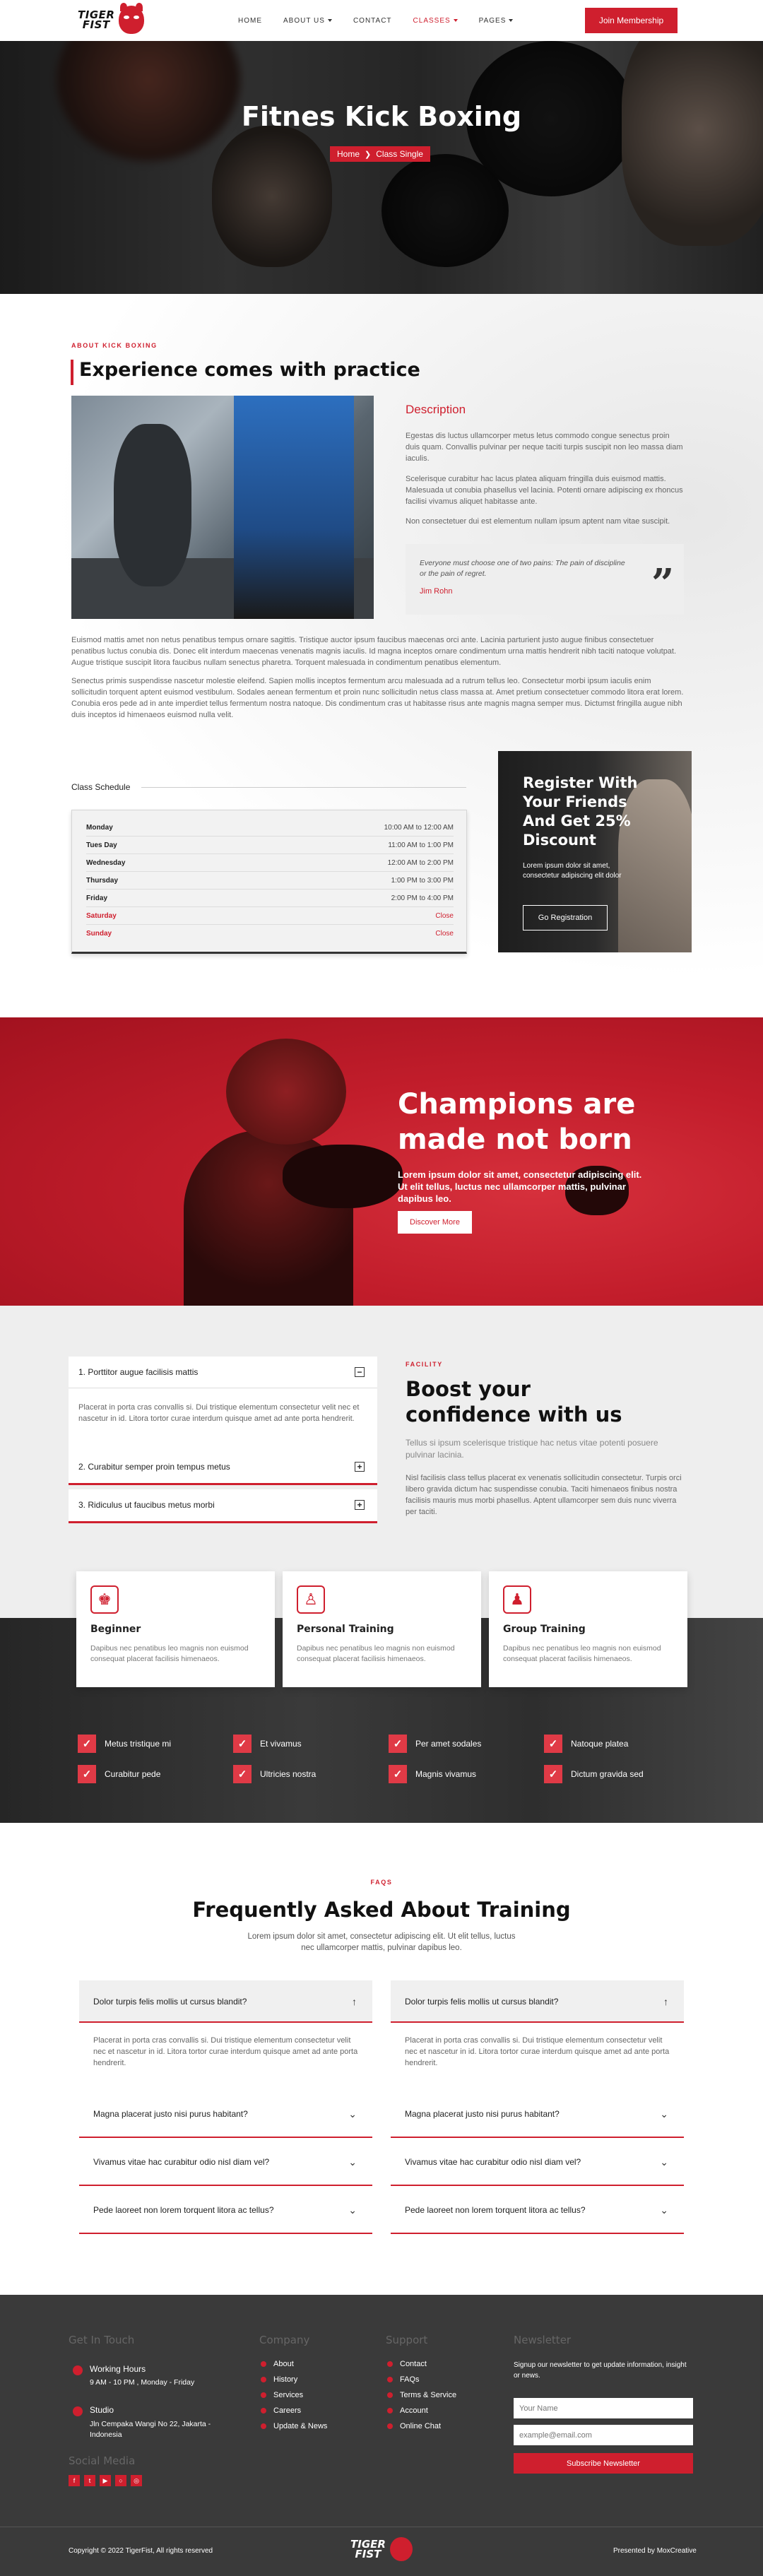 Image resolution: width=763 pixels, height=2576 pixels. Describe the element at coordinates (102, 2340) in the screenshot. I see `footer-heading: Get In Touch` at that location.